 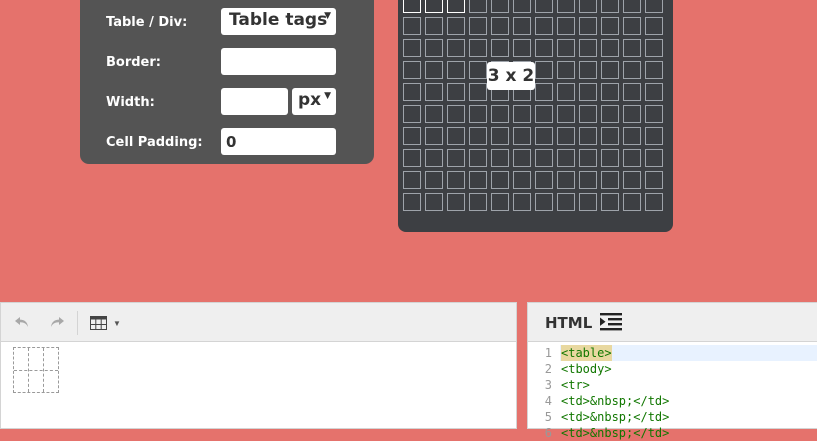 I want to click on table-div-select: Table tags ▼, so click(x=278, y=21).